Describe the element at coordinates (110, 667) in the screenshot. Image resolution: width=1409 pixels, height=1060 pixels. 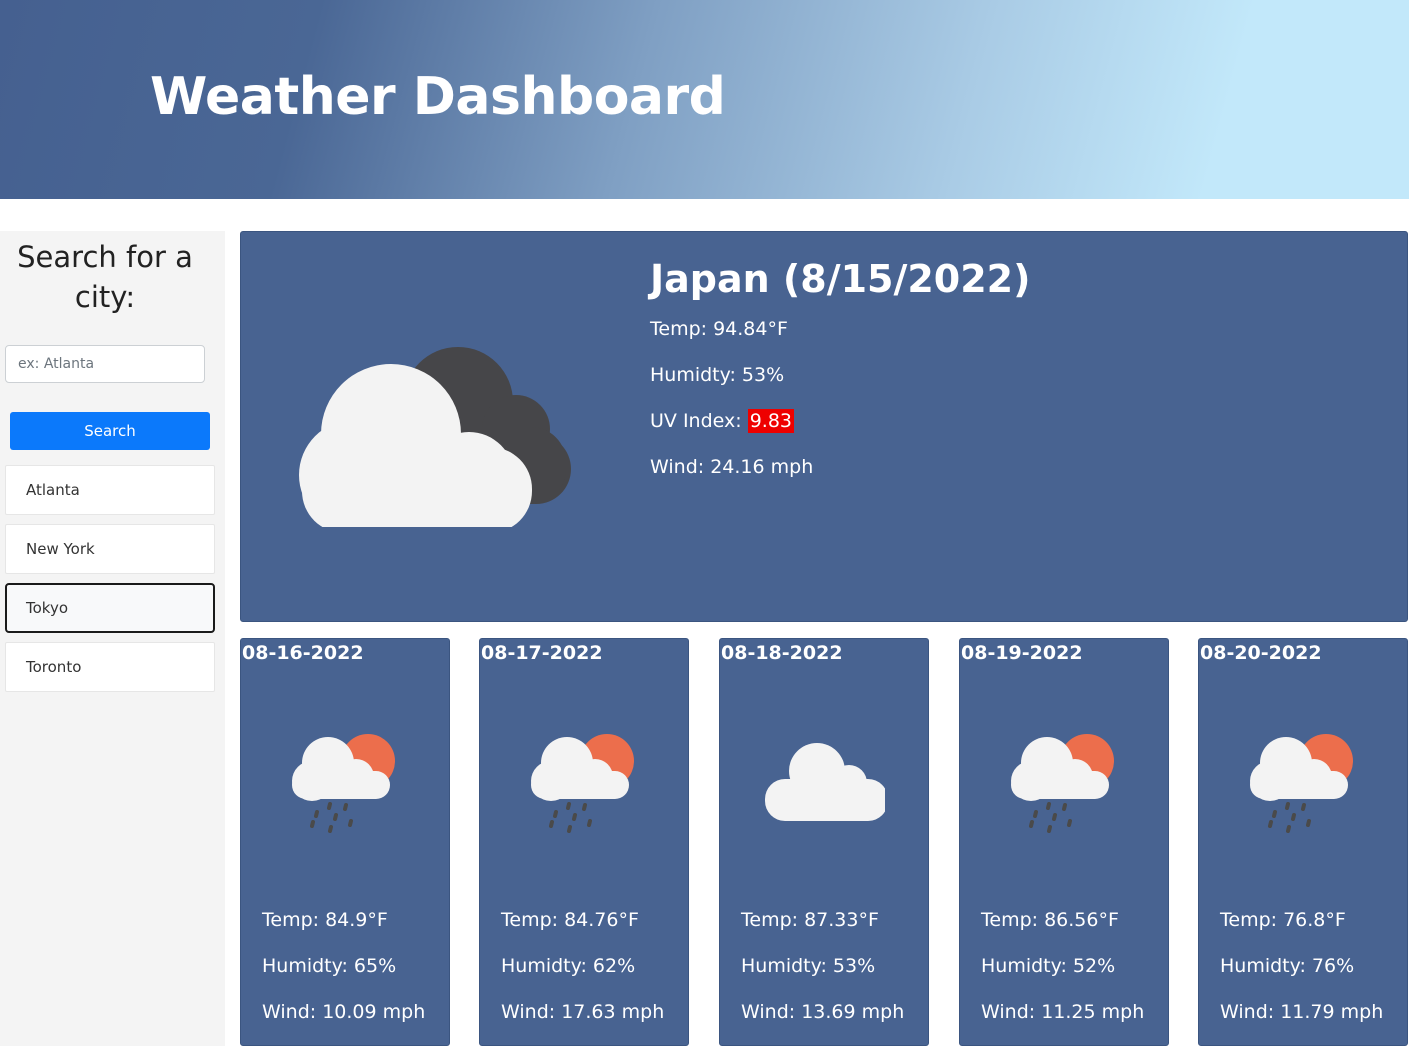
I see `city-item-toronto: Toronto` at that location.